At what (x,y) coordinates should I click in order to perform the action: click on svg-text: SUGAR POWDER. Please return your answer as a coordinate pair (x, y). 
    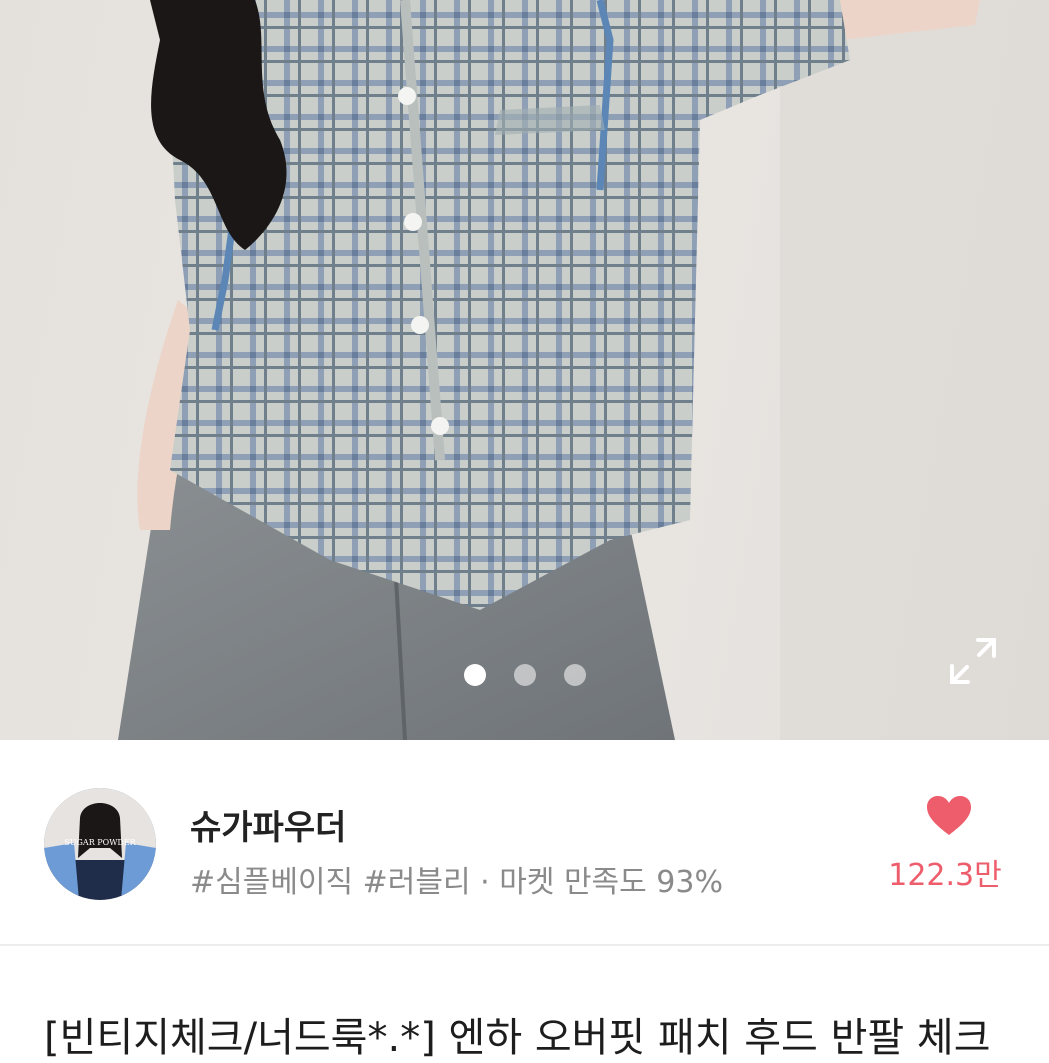
    Looking at the image, I should click on (100, 842).